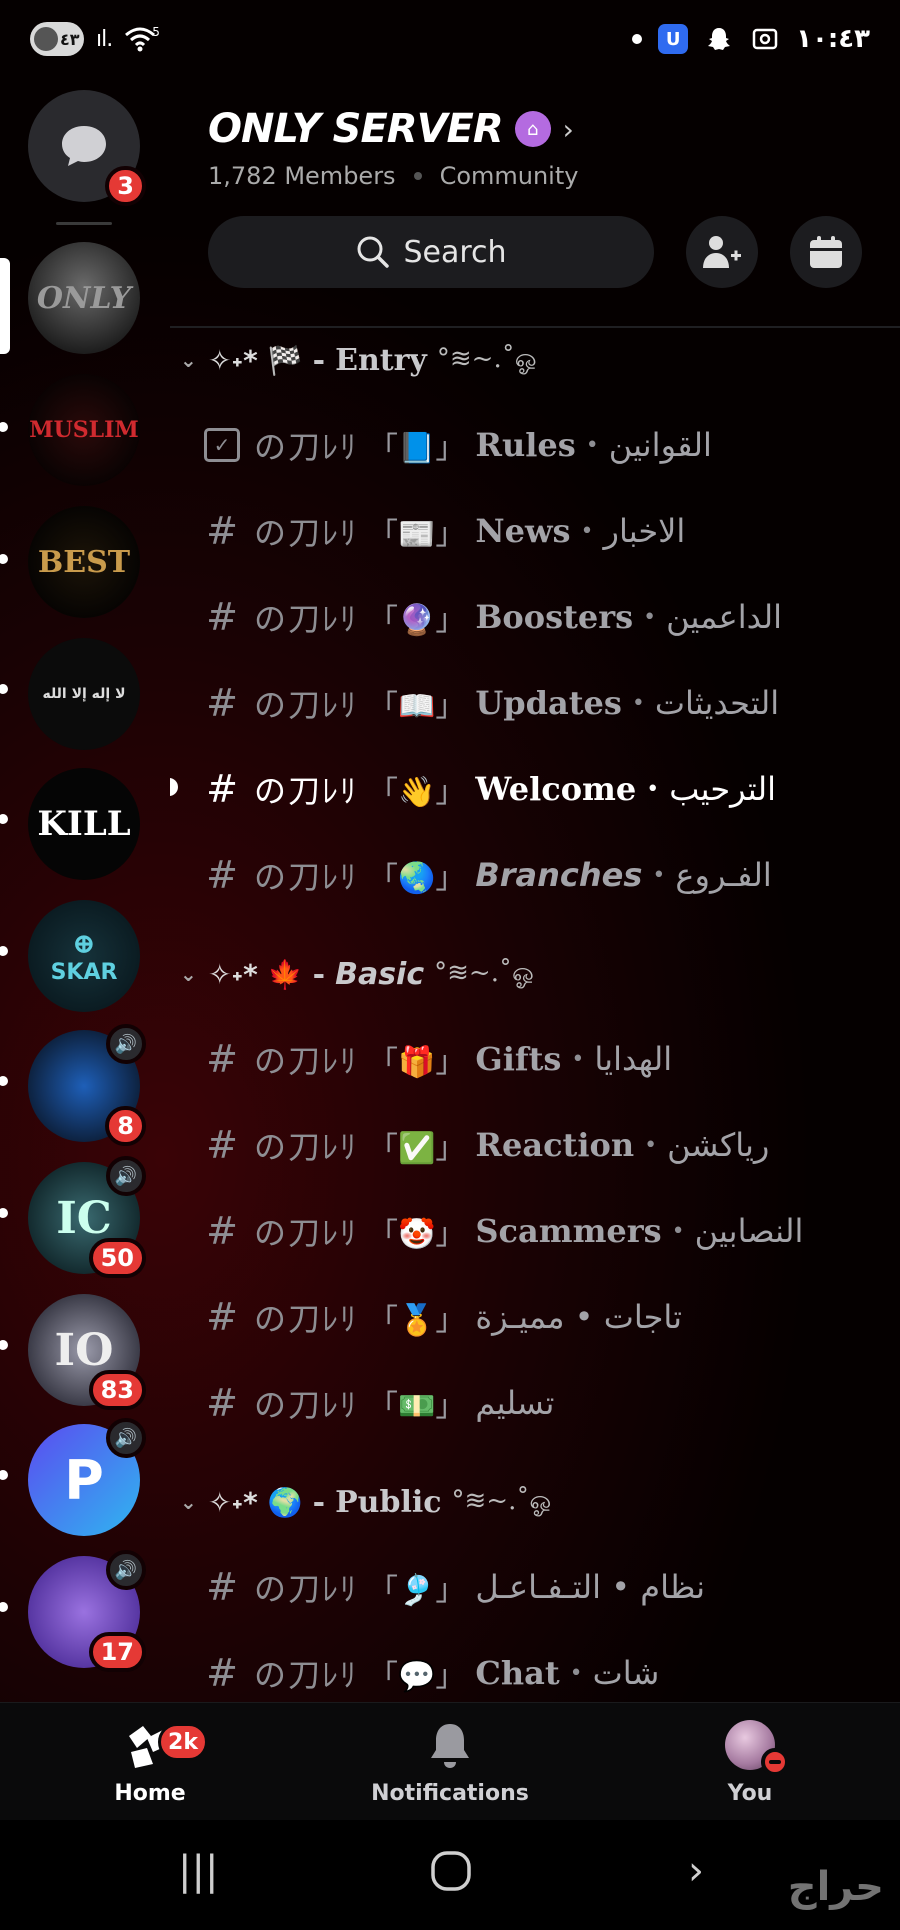  Describe the element at coordinates (545, 1587) in the screenshot. I see `channel-system: # の刀ﾚﾘ 「🎐」 نظام • التـفـاعـل` at that location.